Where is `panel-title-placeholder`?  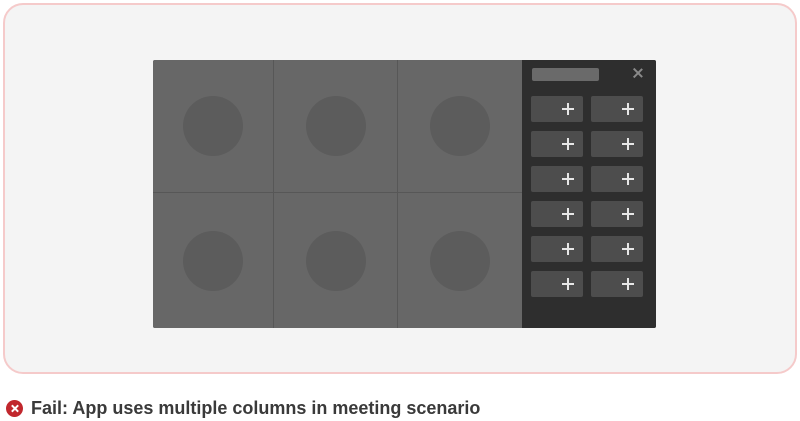 panel-title-placeholder is located at coordinates (565, 74).